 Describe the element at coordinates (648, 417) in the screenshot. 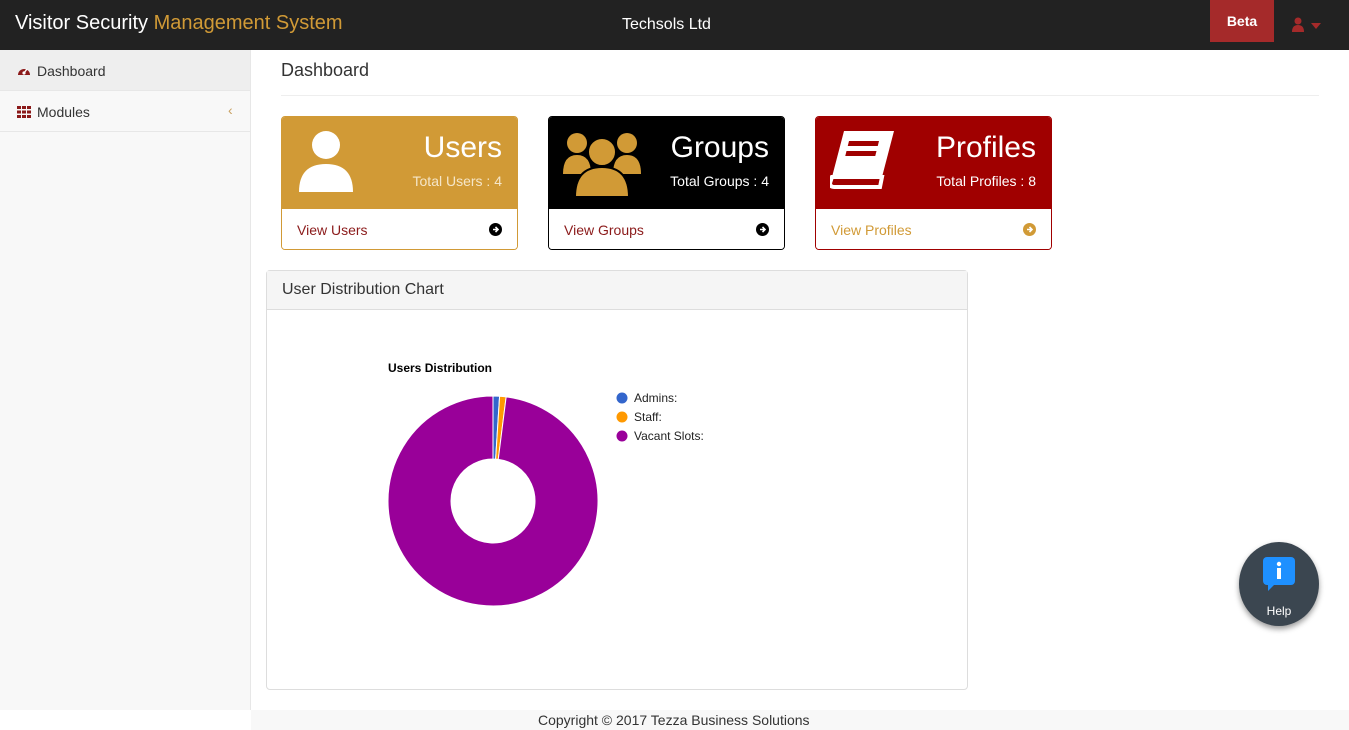

I see `legend-label-1: Staff:` at that location.